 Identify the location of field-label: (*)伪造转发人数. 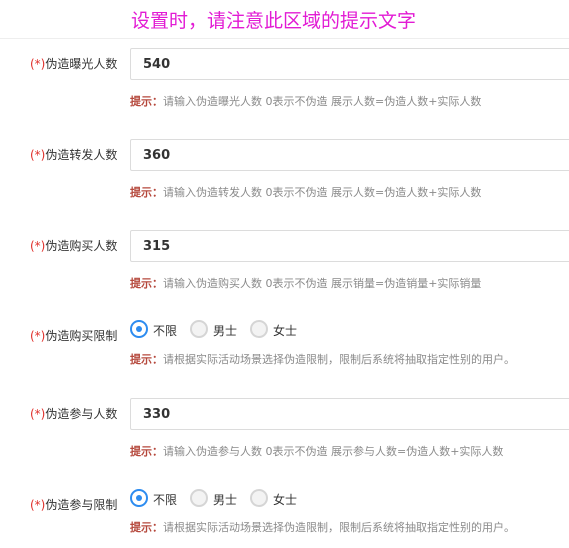
(73, 154).